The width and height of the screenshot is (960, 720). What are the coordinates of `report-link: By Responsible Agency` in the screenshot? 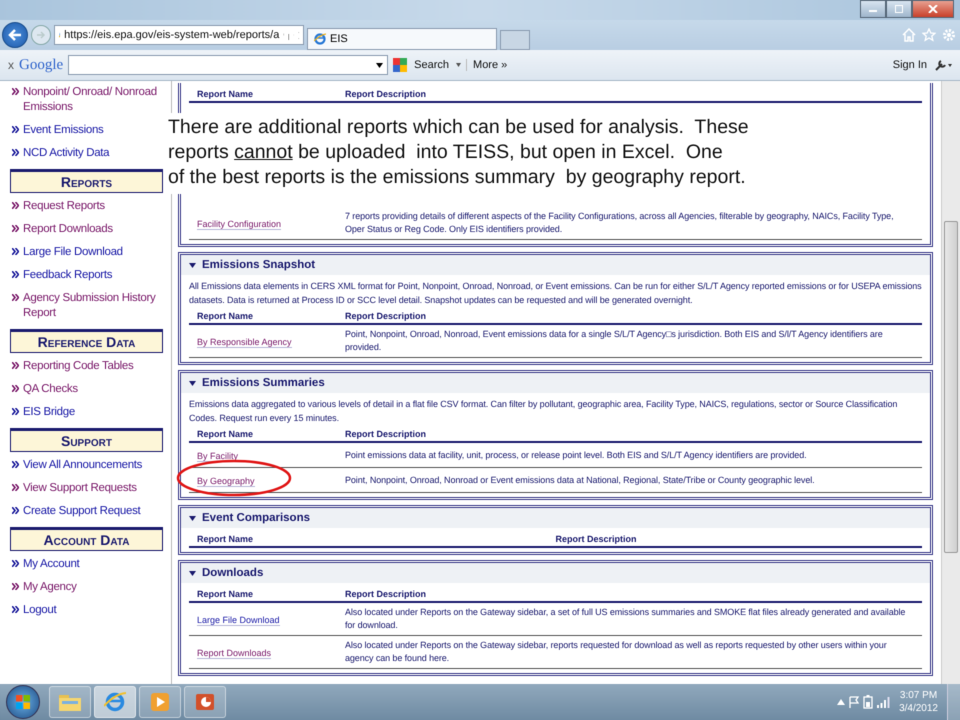 It's located at (244, 342).